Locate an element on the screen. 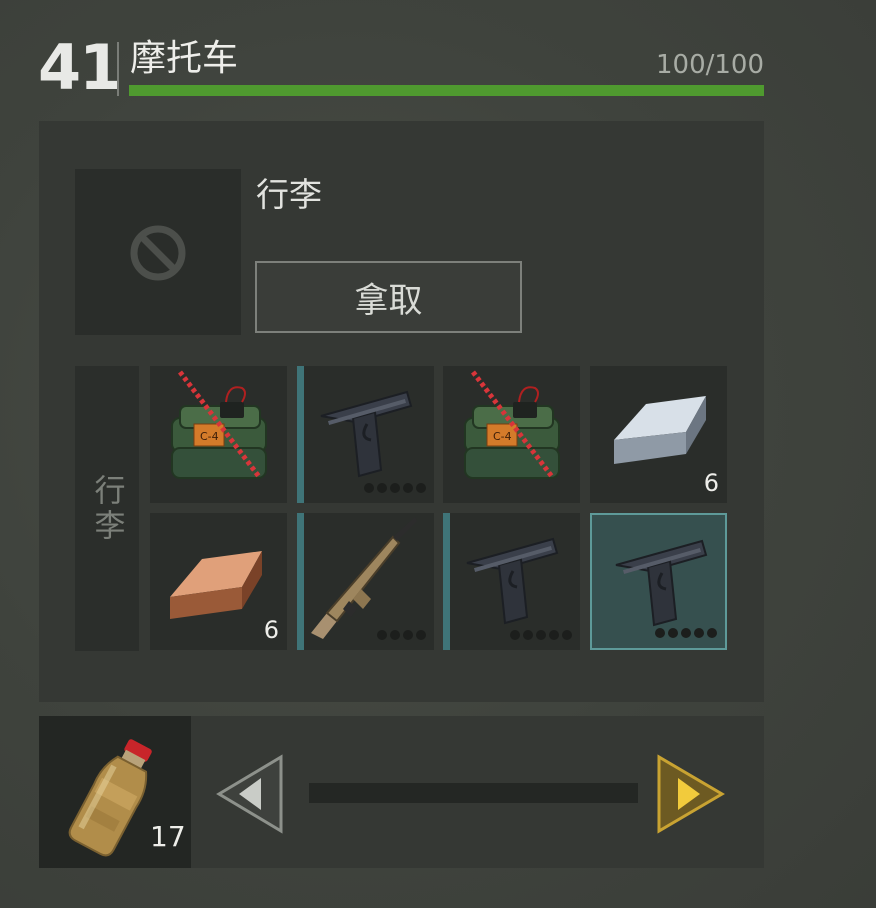 The height and width of the screenshot is (908, 876). vehicle-name: 摩托车 is located at coordinates (184, 58).